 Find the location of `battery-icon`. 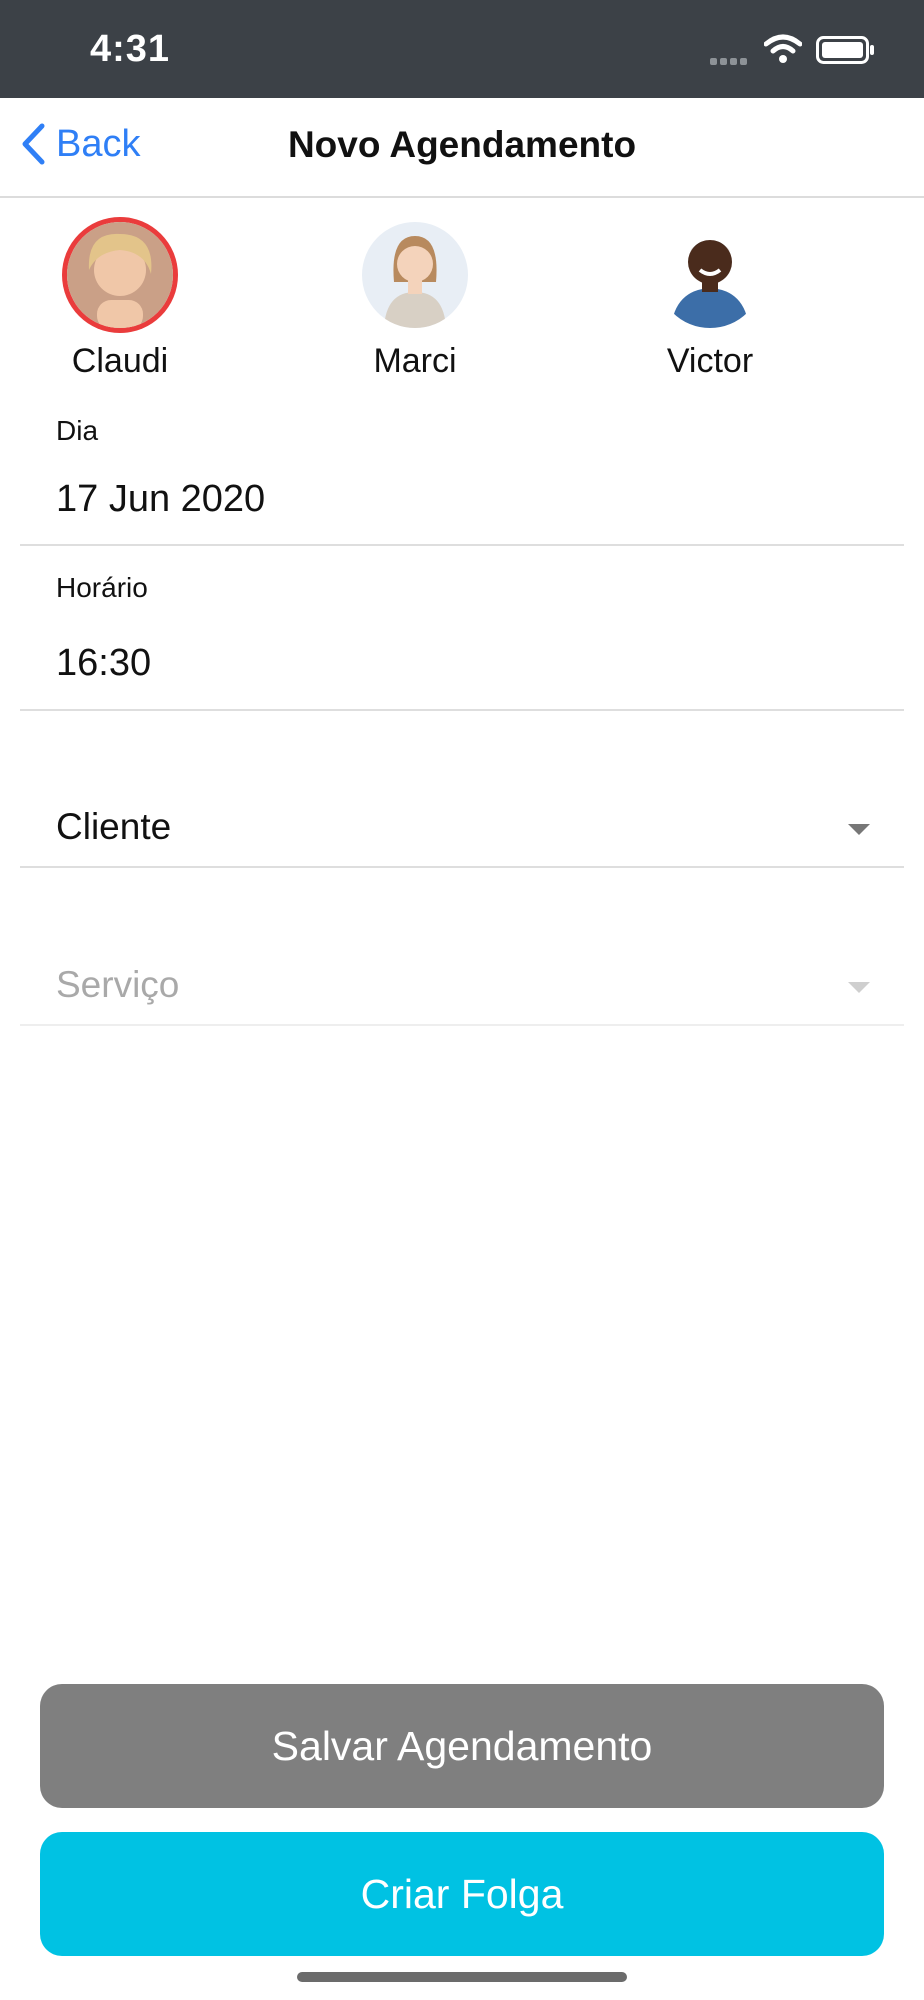

battery-icon is located at coordinates (845, 50).